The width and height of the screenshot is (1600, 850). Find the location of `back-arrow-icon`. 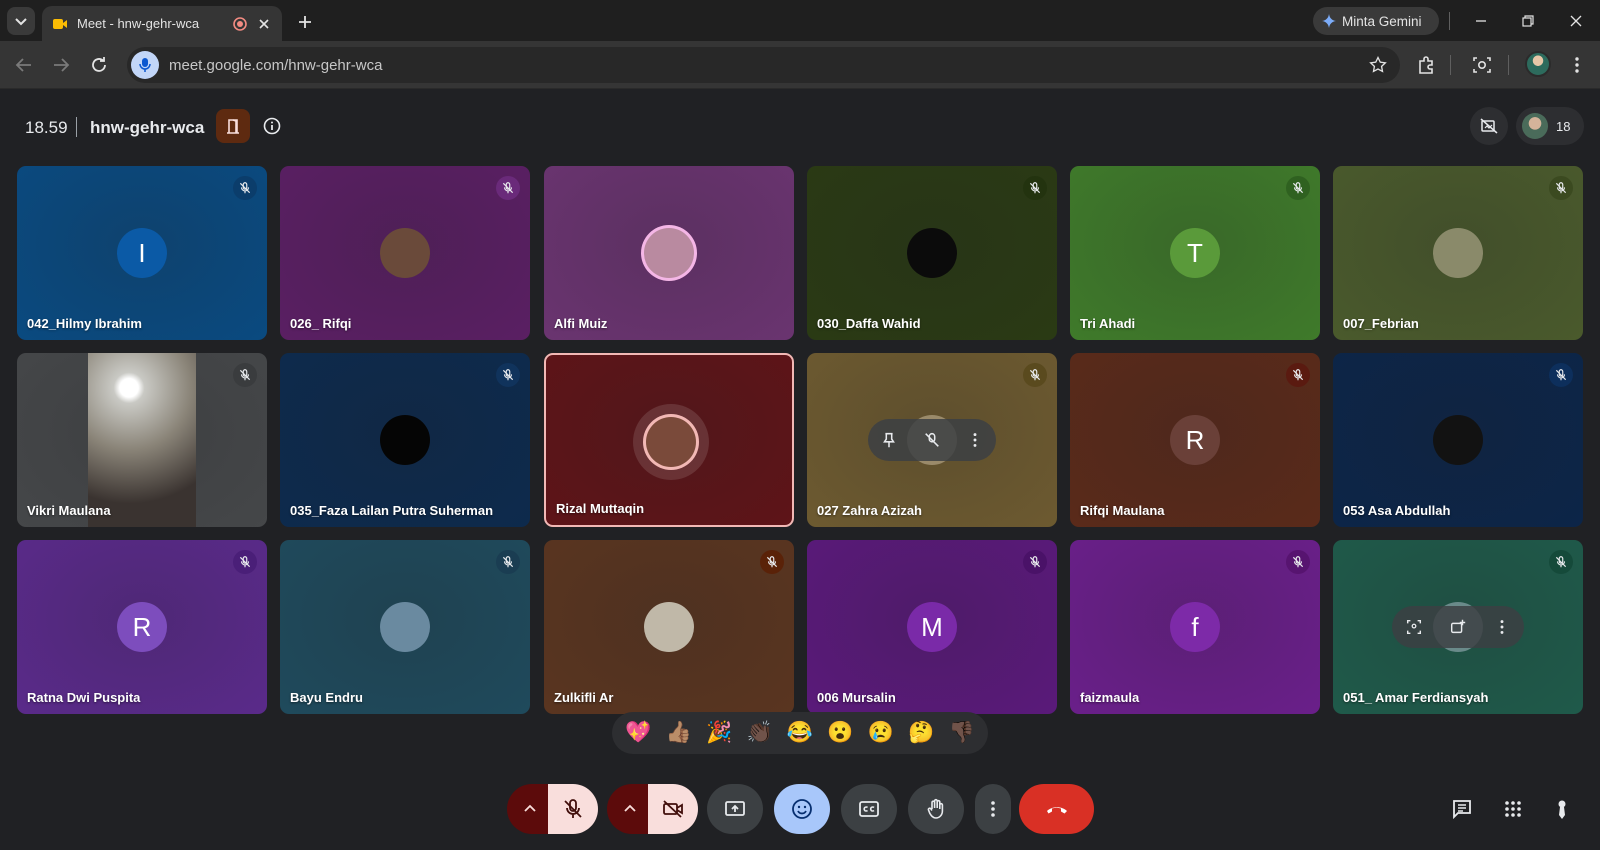

back-arrow-icon is located at coordinates (24, 65).